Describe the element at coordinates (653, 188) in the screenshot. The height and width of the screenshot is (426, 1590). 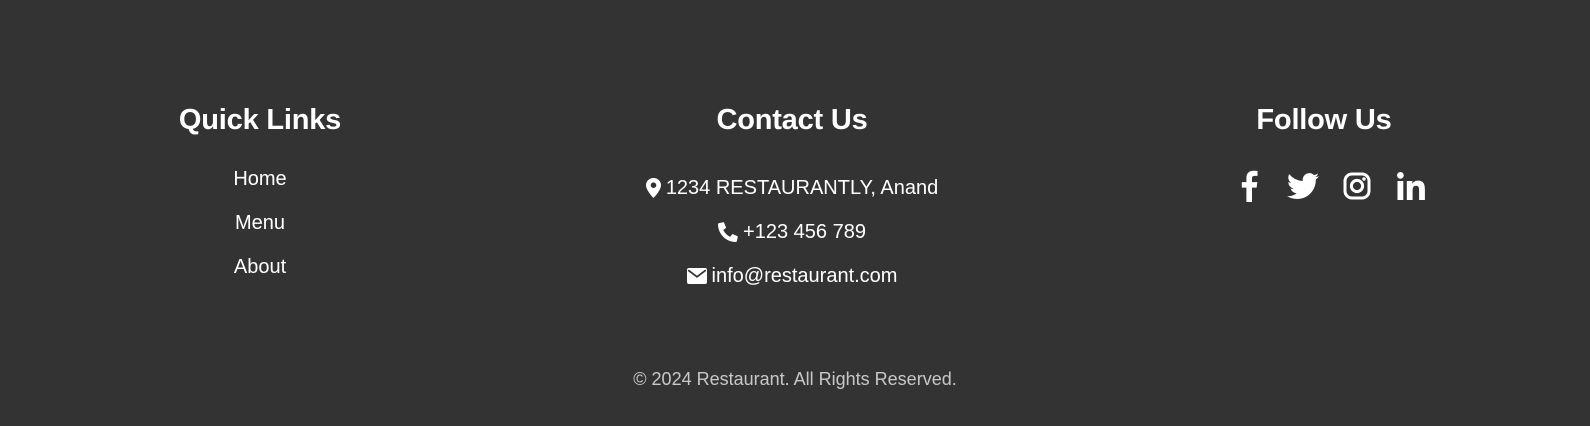
I see `map-marker-icon` at that location.